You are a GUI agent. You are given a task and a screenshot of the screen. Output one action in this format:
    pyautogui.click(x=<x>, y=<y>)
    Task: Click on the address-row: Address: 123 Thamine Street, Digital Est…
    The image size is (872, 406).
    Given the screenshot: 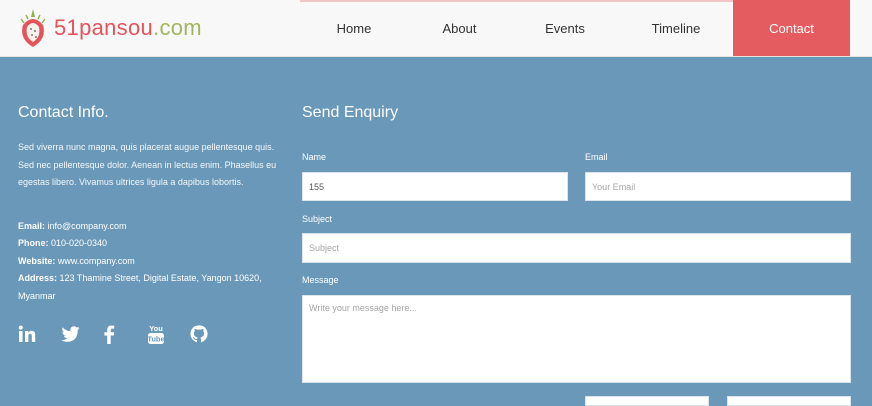 What is the action you would take?
    pyautogui.click(x=150, y=287)
    